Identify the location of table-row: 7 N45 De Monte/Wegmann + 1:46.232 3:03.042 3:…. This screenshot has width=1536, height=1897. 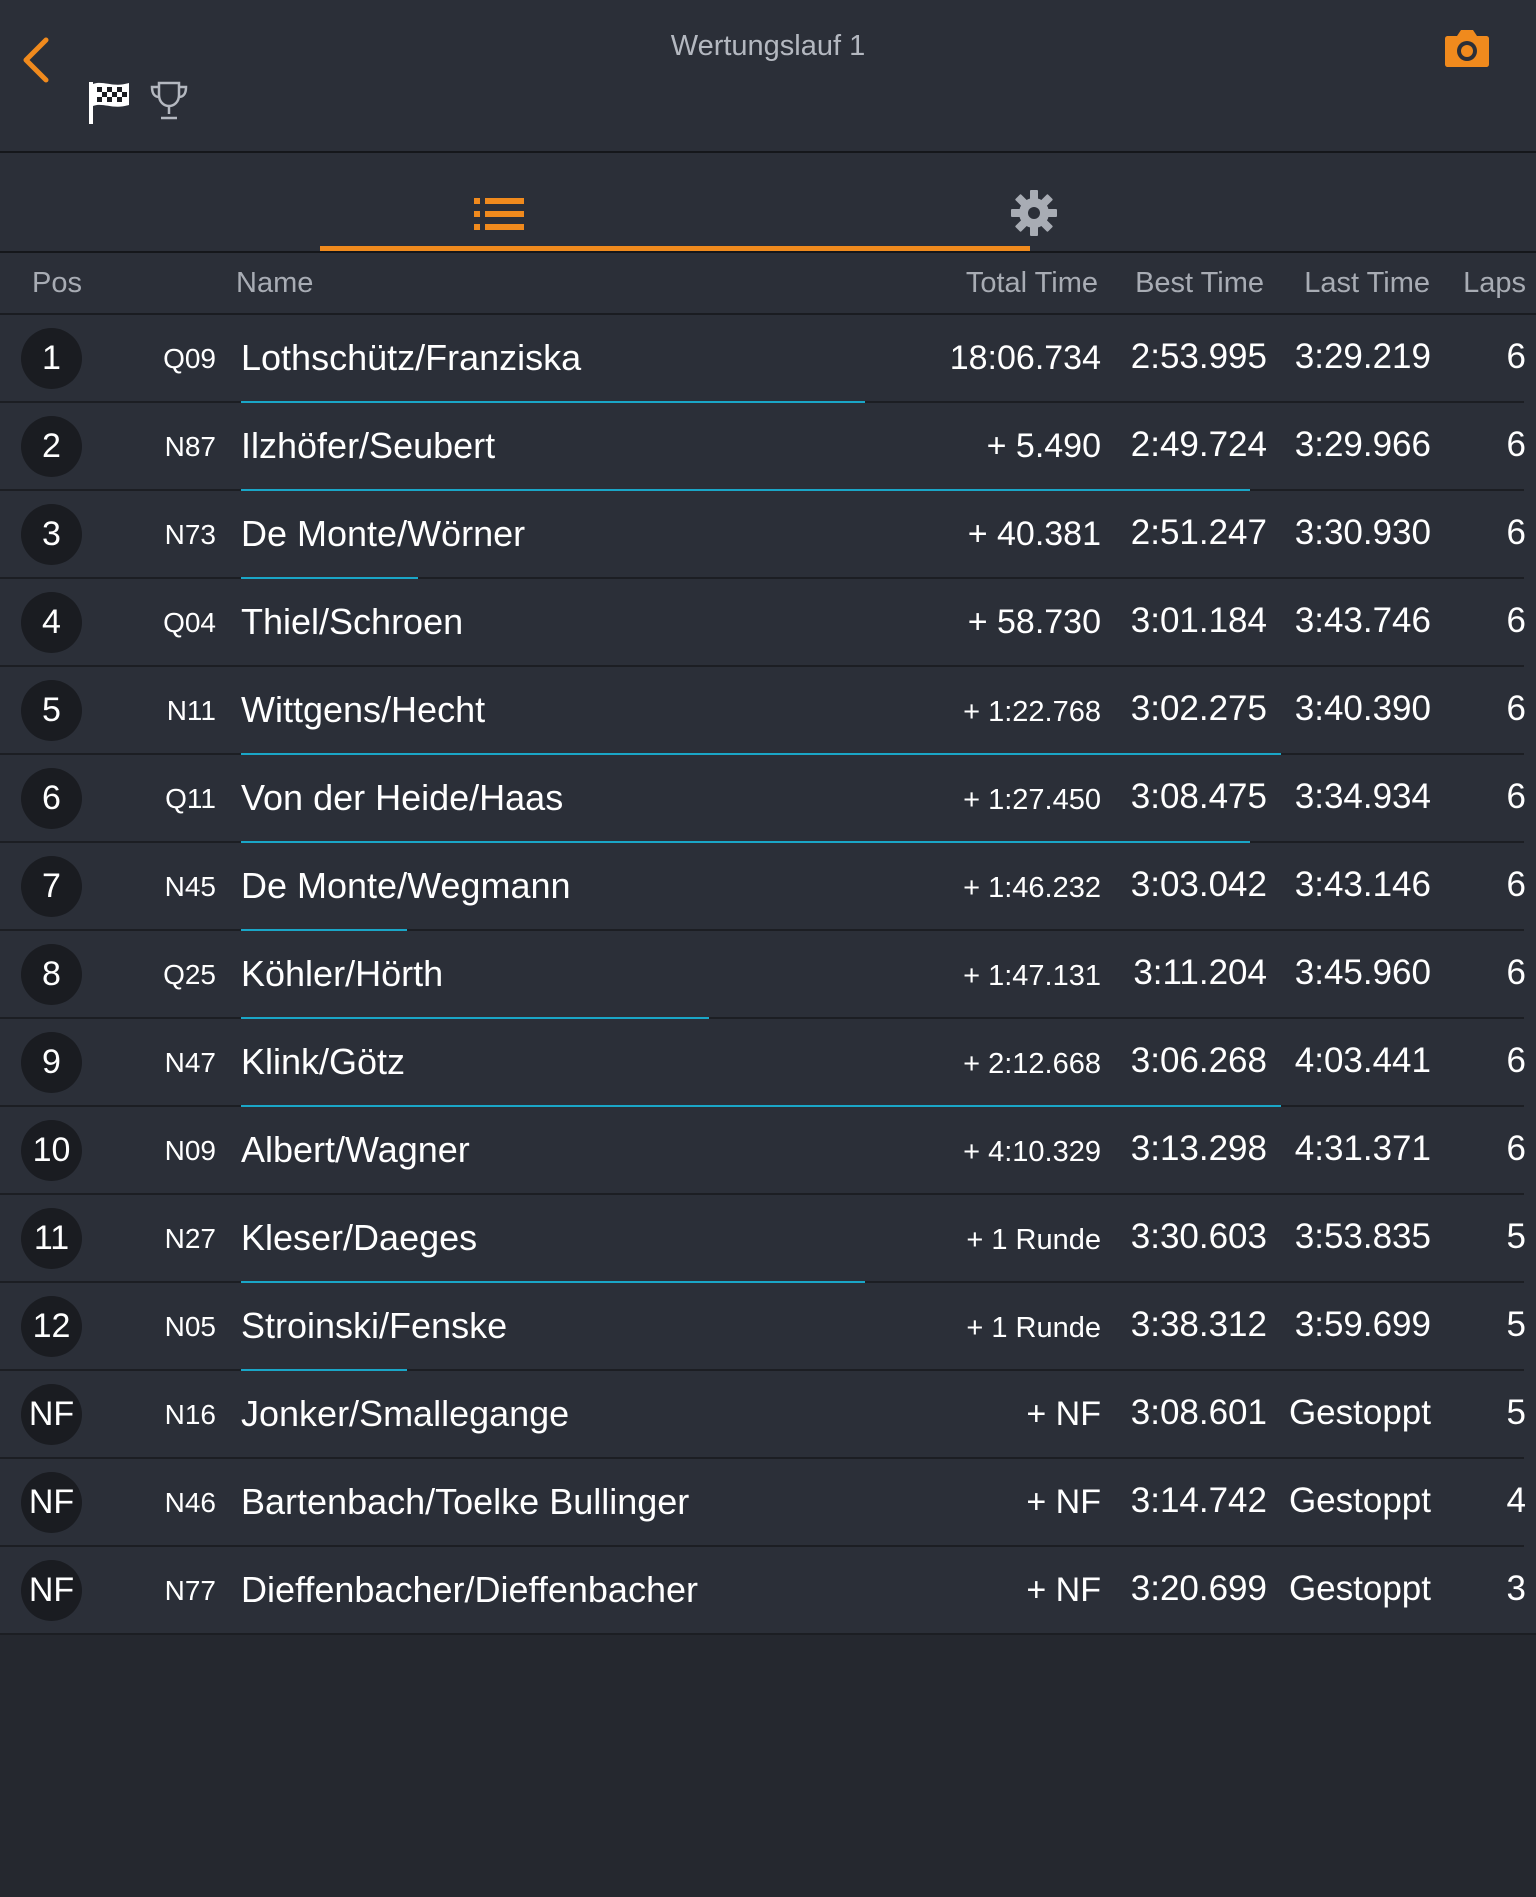
(768, 887).